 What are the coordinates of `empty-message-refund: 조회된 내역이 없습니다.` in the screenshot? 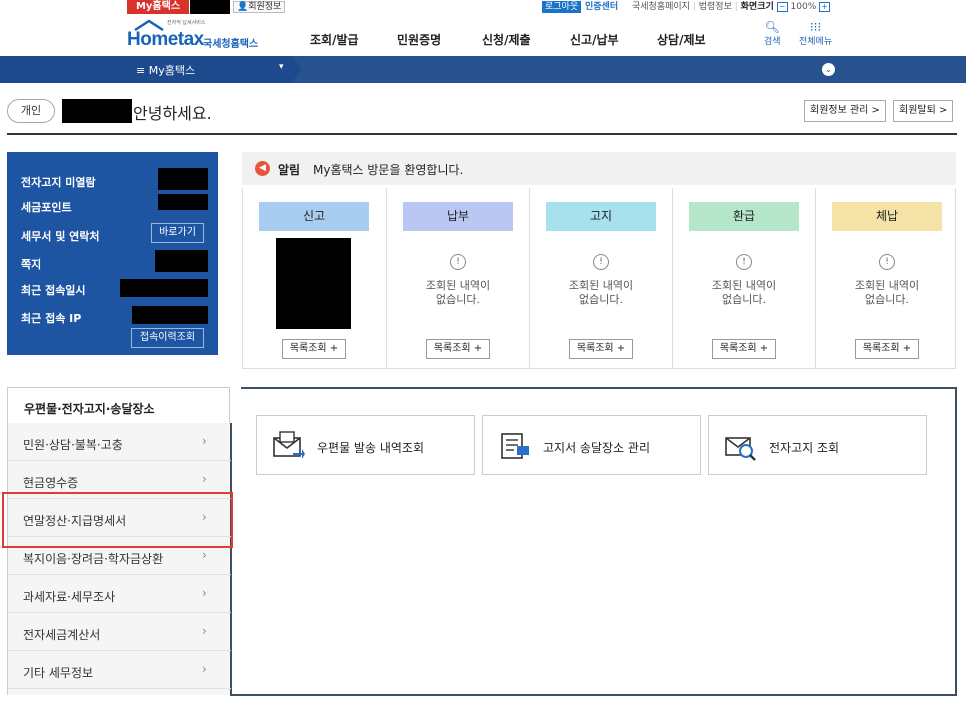 It's located at (744, 292).